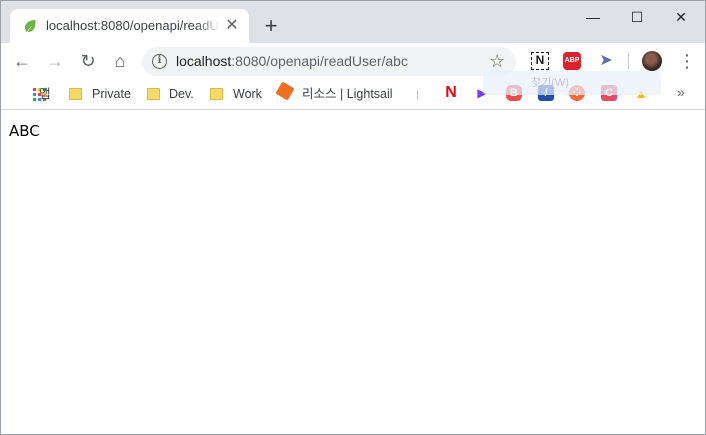  What do you see at coordinates (572, 61) in the screenshot?
I see `adblock-plus-icon: ABP` at bounding box center [572, 61].